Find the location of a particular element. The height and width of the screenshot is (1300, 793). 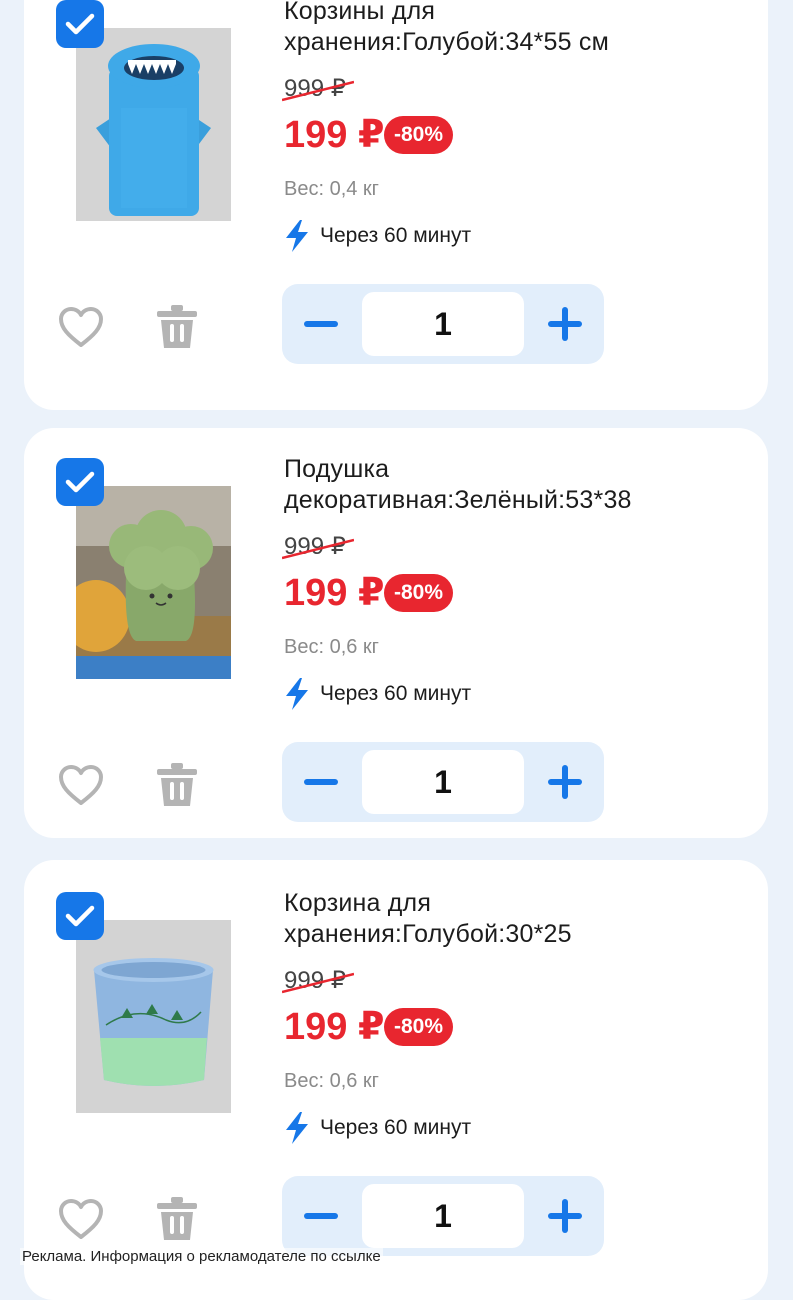

broccoli-pillow-image is located at coordinates (153, 582).